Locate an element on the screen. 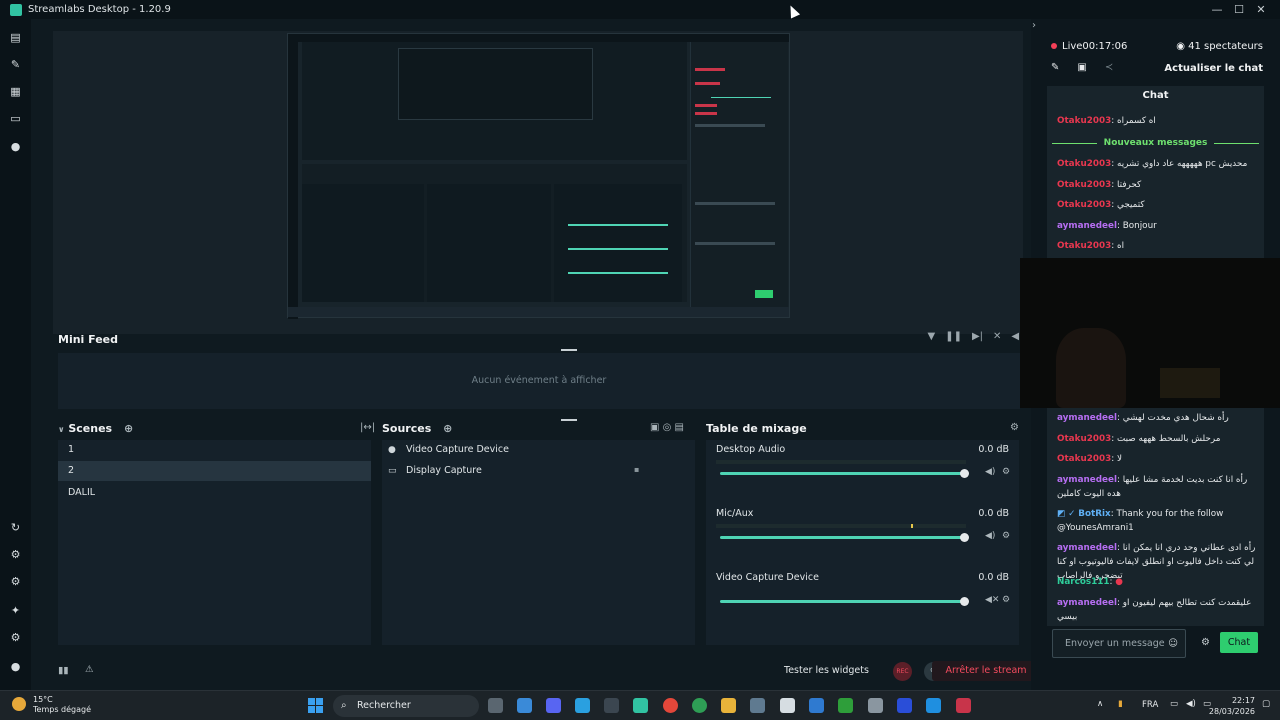  calculator-icon is located at coordinates (816, 705).